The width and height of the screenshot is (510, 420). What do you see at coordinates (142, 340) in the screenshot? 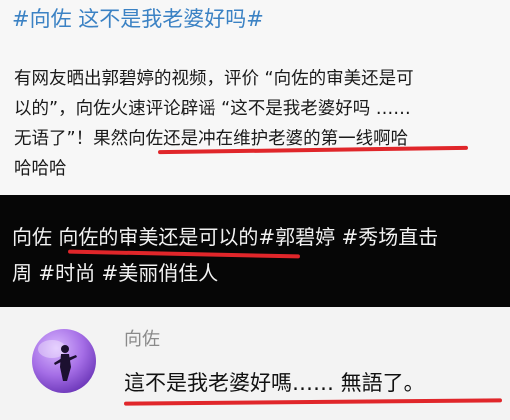
I see `commenter-name: 向佐` at bounding box center [142, 340].